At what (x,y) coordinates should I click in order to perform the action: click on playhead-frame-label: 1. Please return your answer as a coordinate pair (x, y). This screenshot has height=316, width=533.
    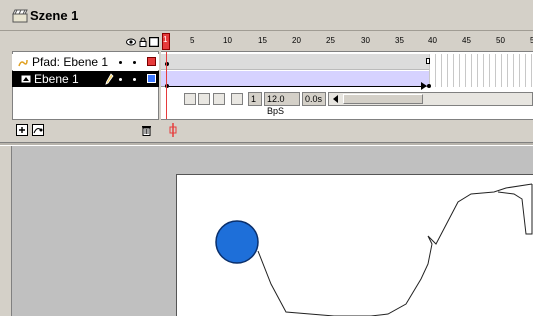
    Looking at the image, I should click on (165, 39).